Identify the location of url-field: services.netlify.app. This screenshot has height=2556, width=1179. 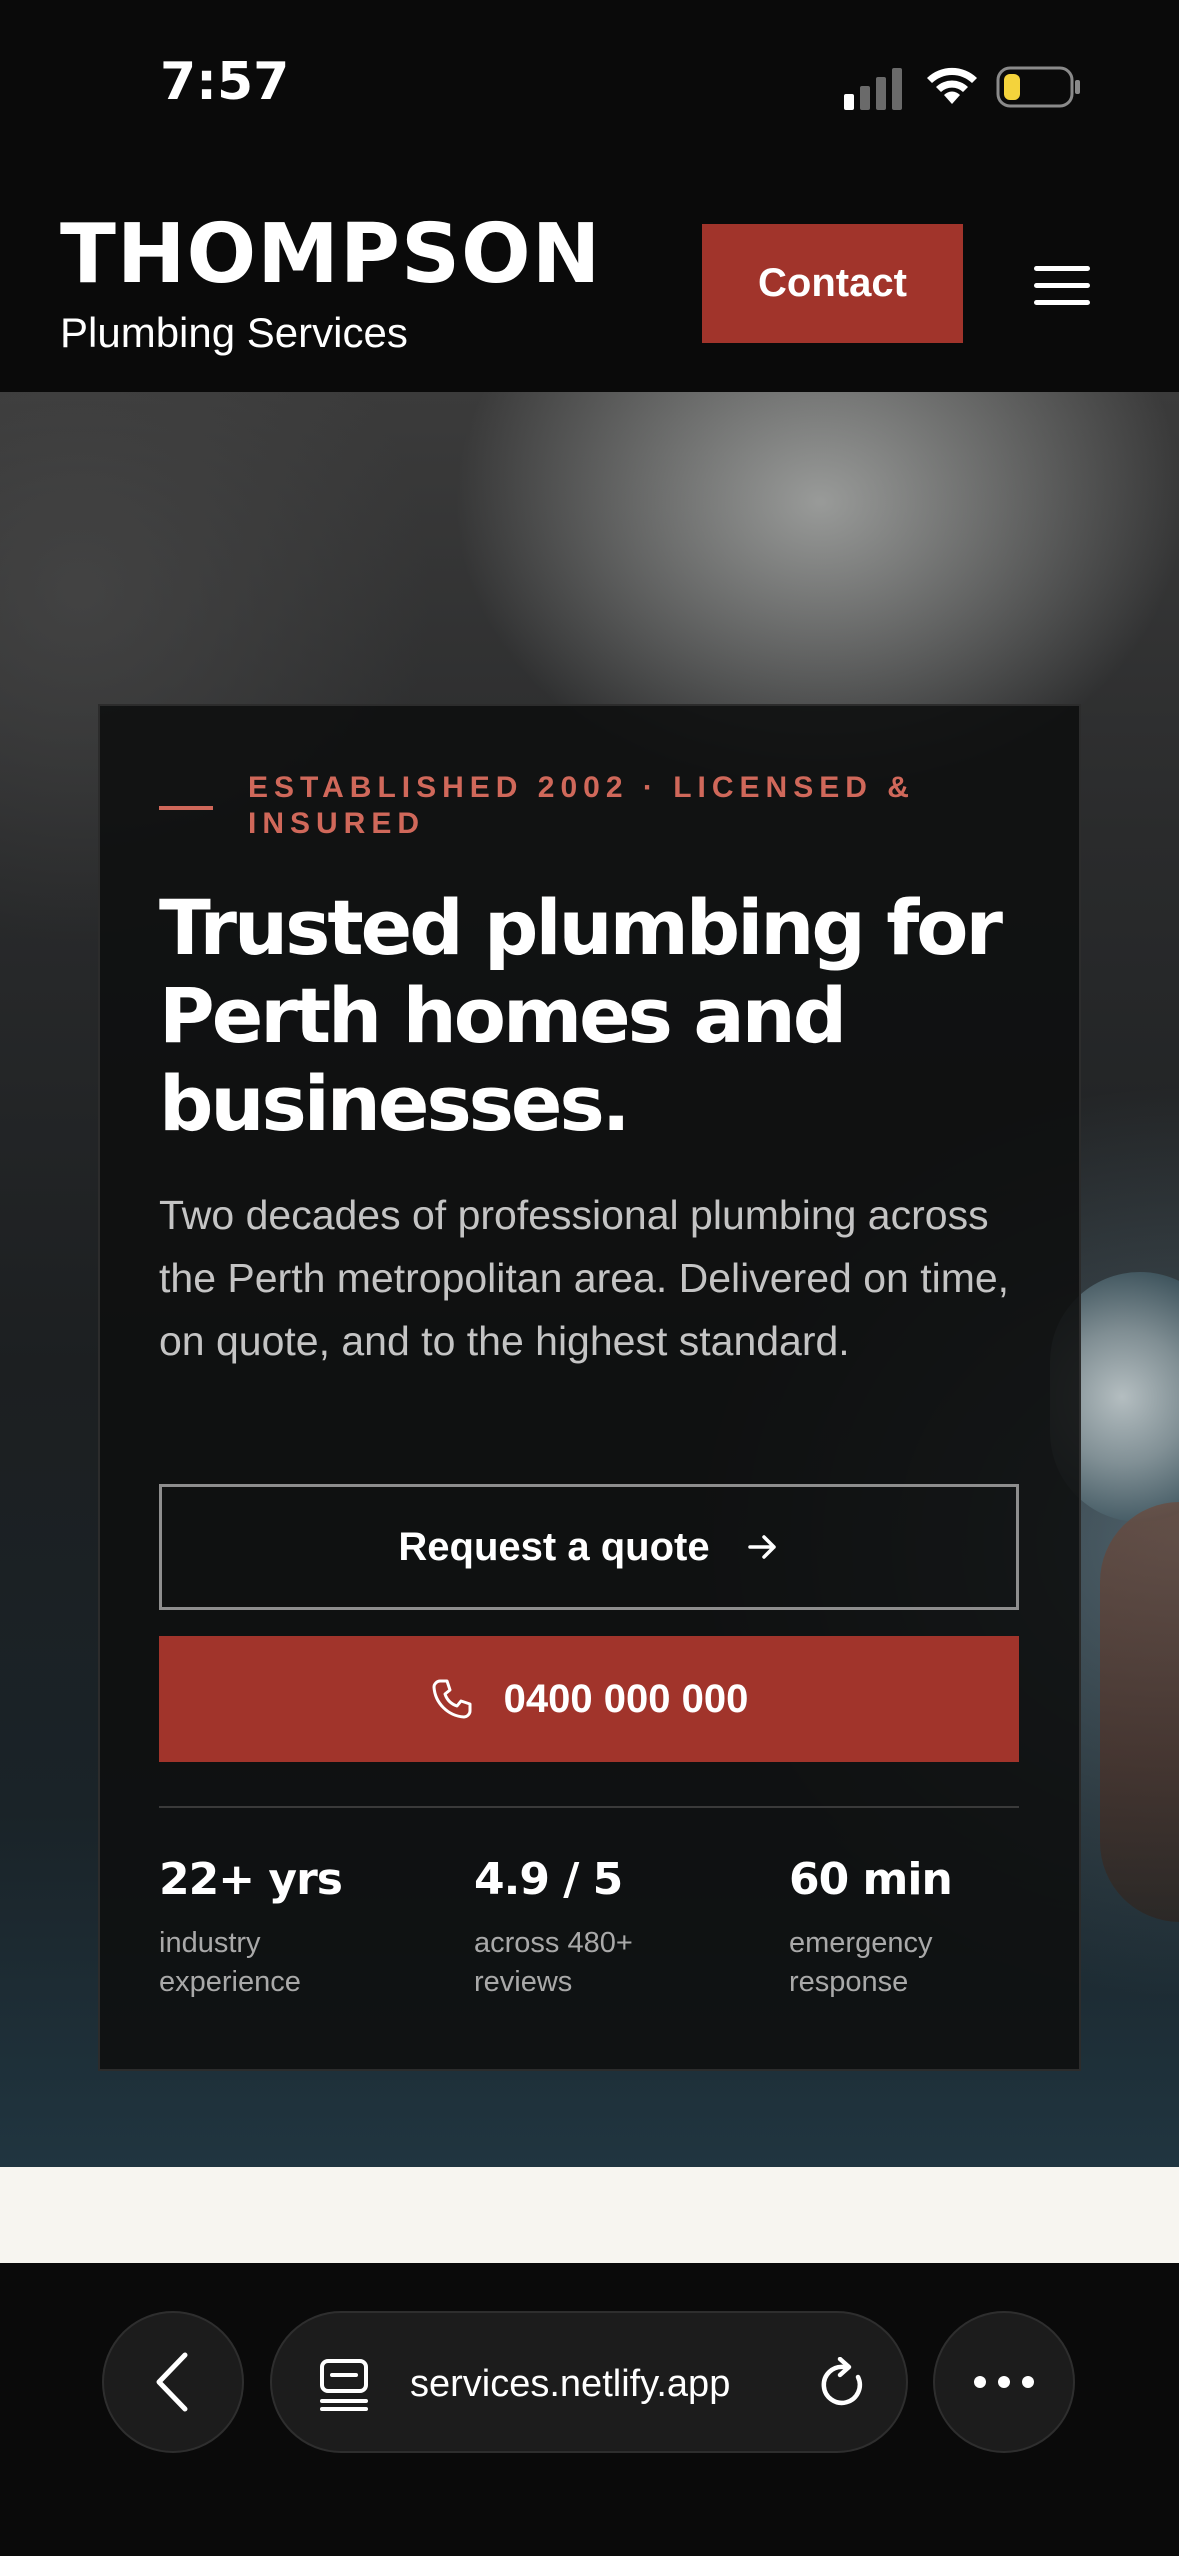
(589, 2382).